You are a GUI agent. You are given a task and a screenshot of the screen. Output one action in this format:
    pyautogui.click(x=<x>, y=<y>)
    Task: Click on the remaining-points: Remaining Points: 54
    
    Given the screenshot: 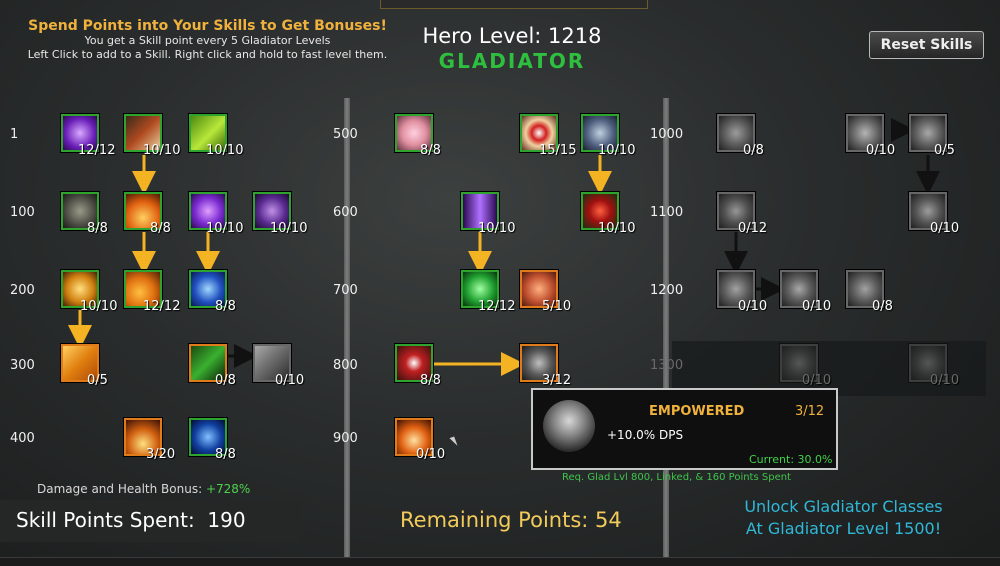 What is the action you would take?
    pyautogui.click(x=511, y=520)
    